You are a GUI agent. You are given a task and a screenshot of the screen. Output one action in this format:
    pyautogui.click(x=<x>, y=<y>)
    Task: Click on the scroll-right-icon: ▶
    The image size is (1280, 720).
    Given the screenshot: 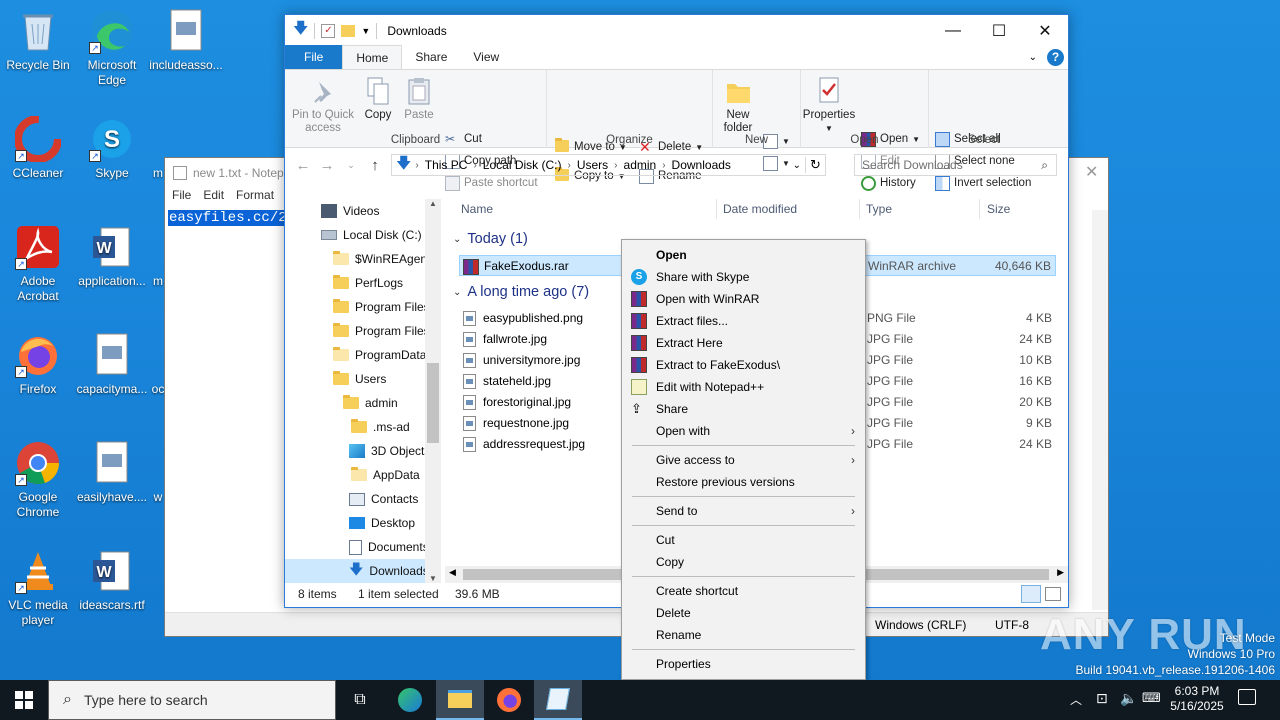 What is the action you would take?
    pyautogui.click(x=1060, y=572)
    